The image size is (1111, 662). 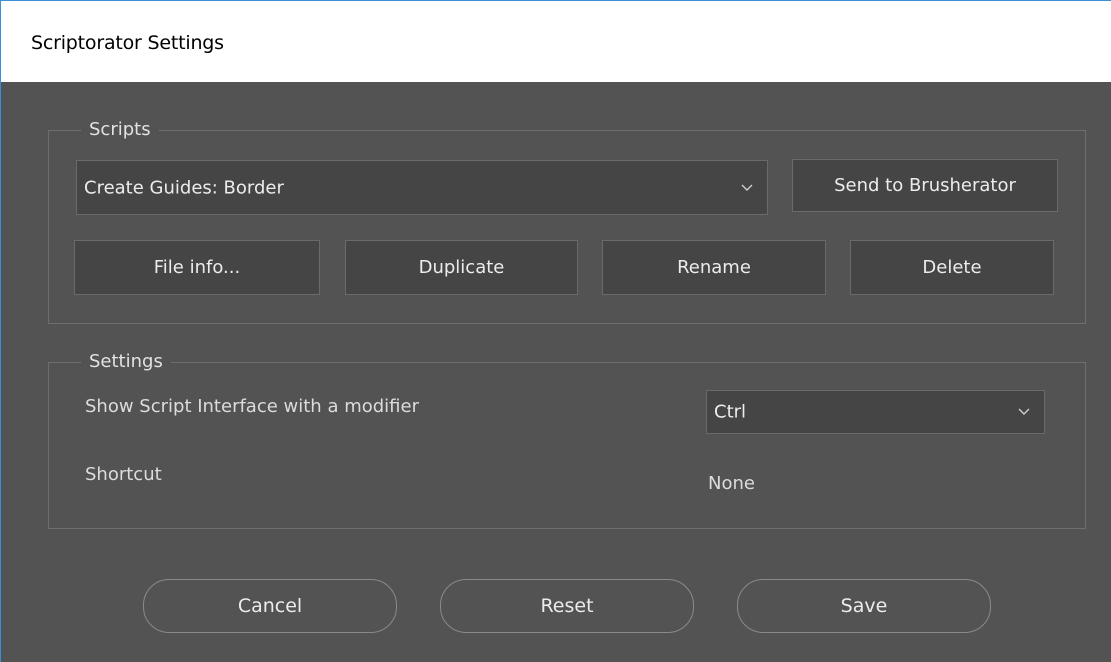 I want to click on modifier-select-value: Ctrl, so click(x=730, y=412).